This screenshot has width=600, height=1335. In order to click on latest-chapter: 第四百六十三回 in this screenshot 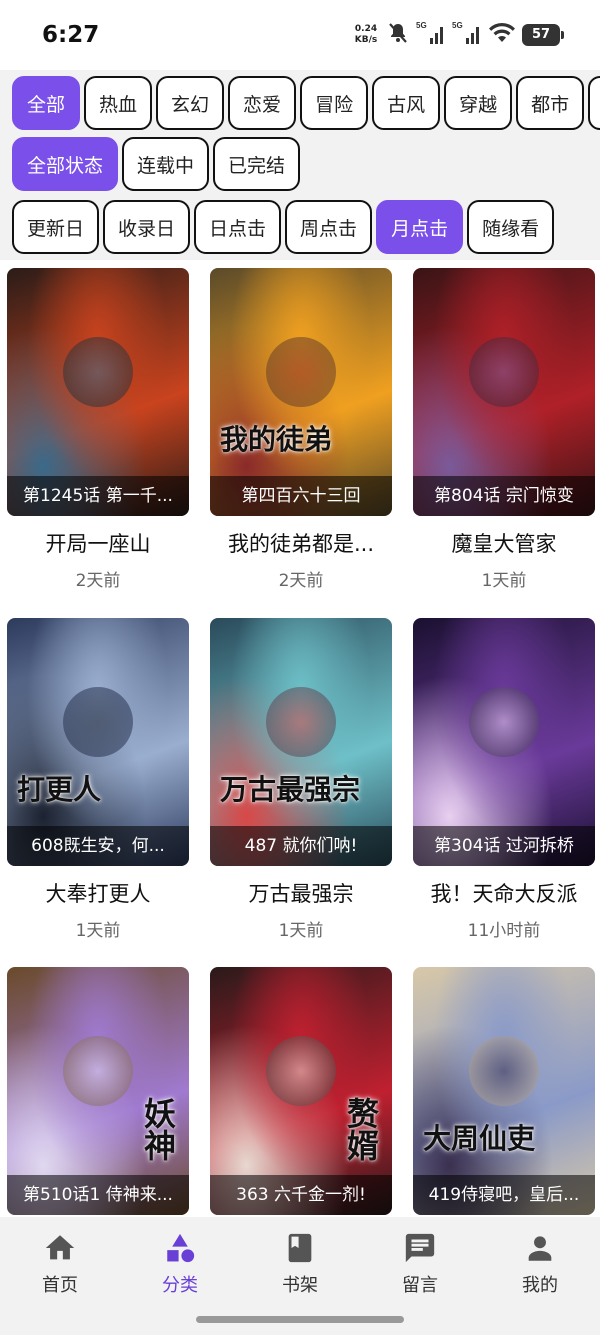, I will do `click(301, 496)`.